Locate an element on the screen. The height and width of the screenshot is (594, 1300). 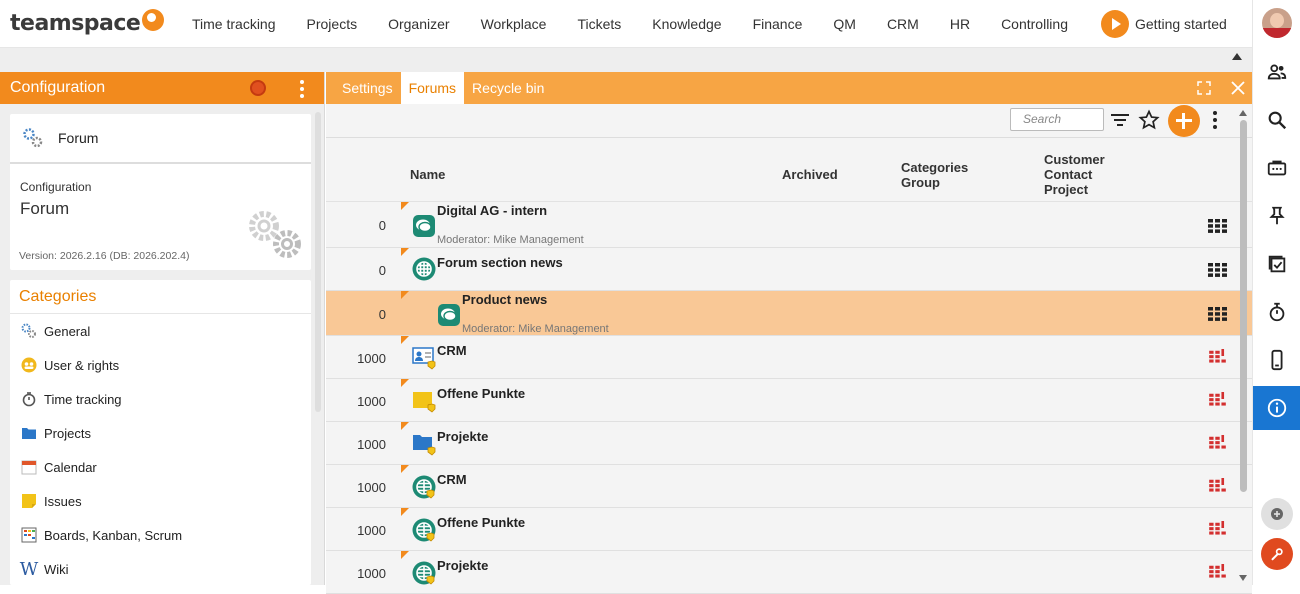
more-icon is located at coordinates (1215, 120).